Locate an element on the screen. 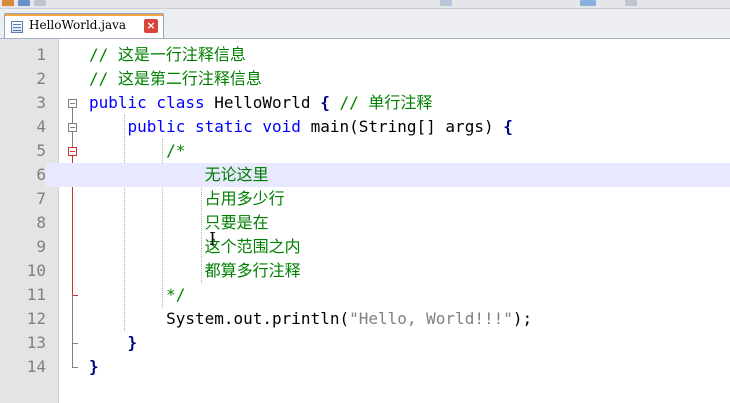 Image resolution: width=730 pixels, height=403 pixels. code-token: // 这是第二行注释信息 is located at coordinates (175, 78).